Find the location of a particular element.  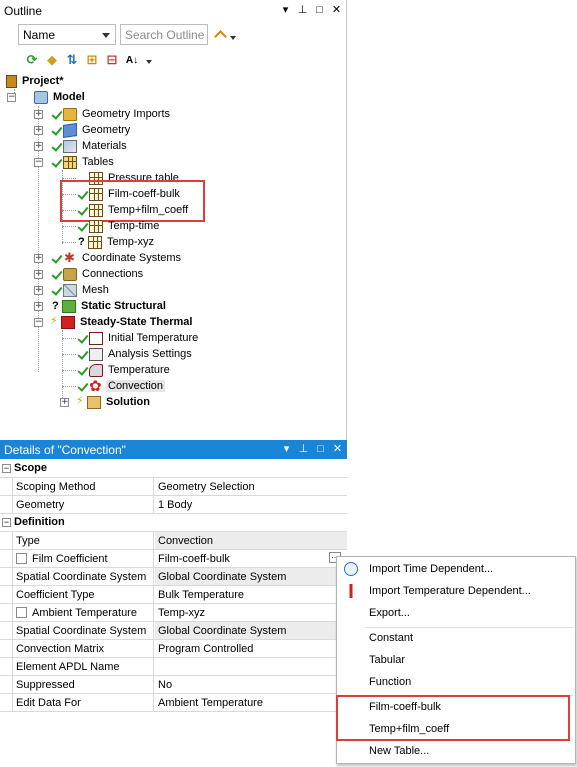

details-row-edit-data-for: Edit Data For Ambient Temperature is located at coordinates (173, 703).